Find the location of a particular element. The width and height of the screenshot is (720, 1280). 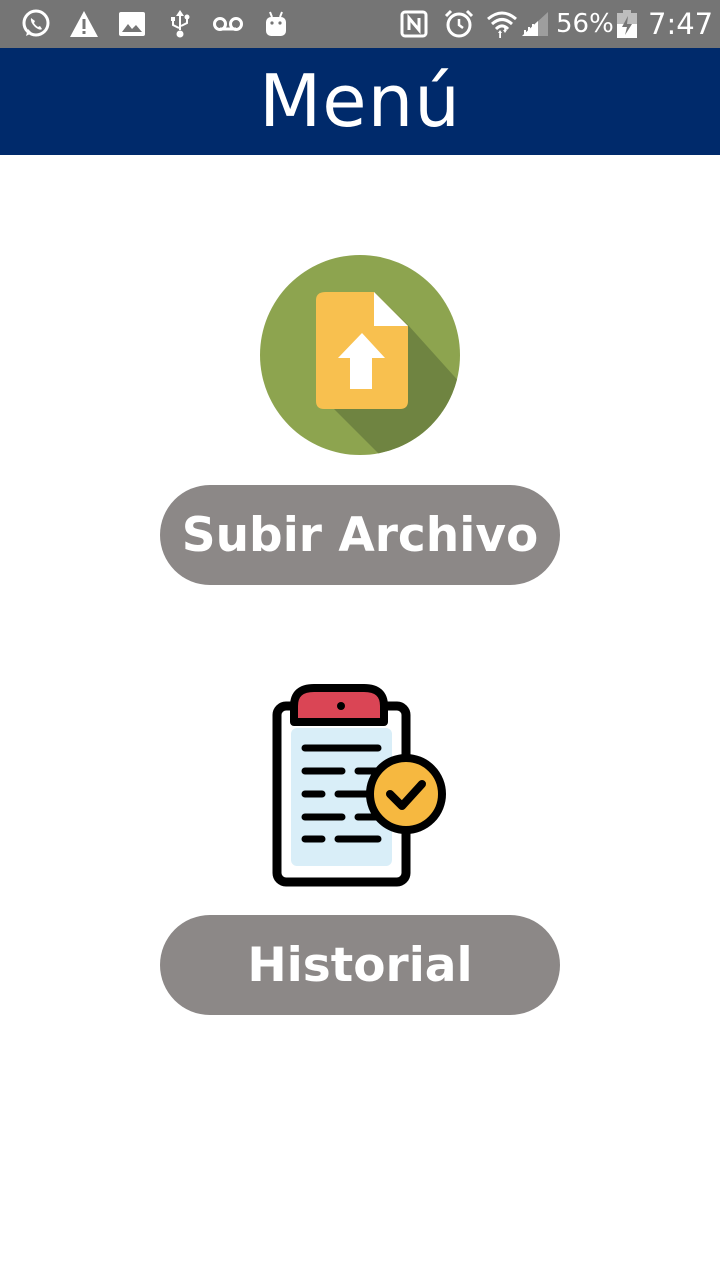

battery-percent: 56% is located at coordinates (585, 24).